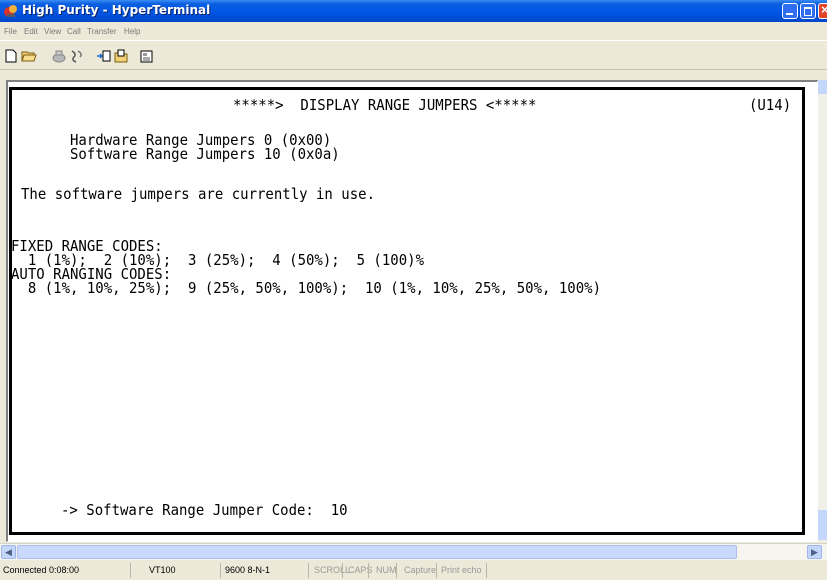  What do you see at coordinates (770, 105) in the screenshot?
I see `unit-label: (U14)` at bounding box center [770, 105].